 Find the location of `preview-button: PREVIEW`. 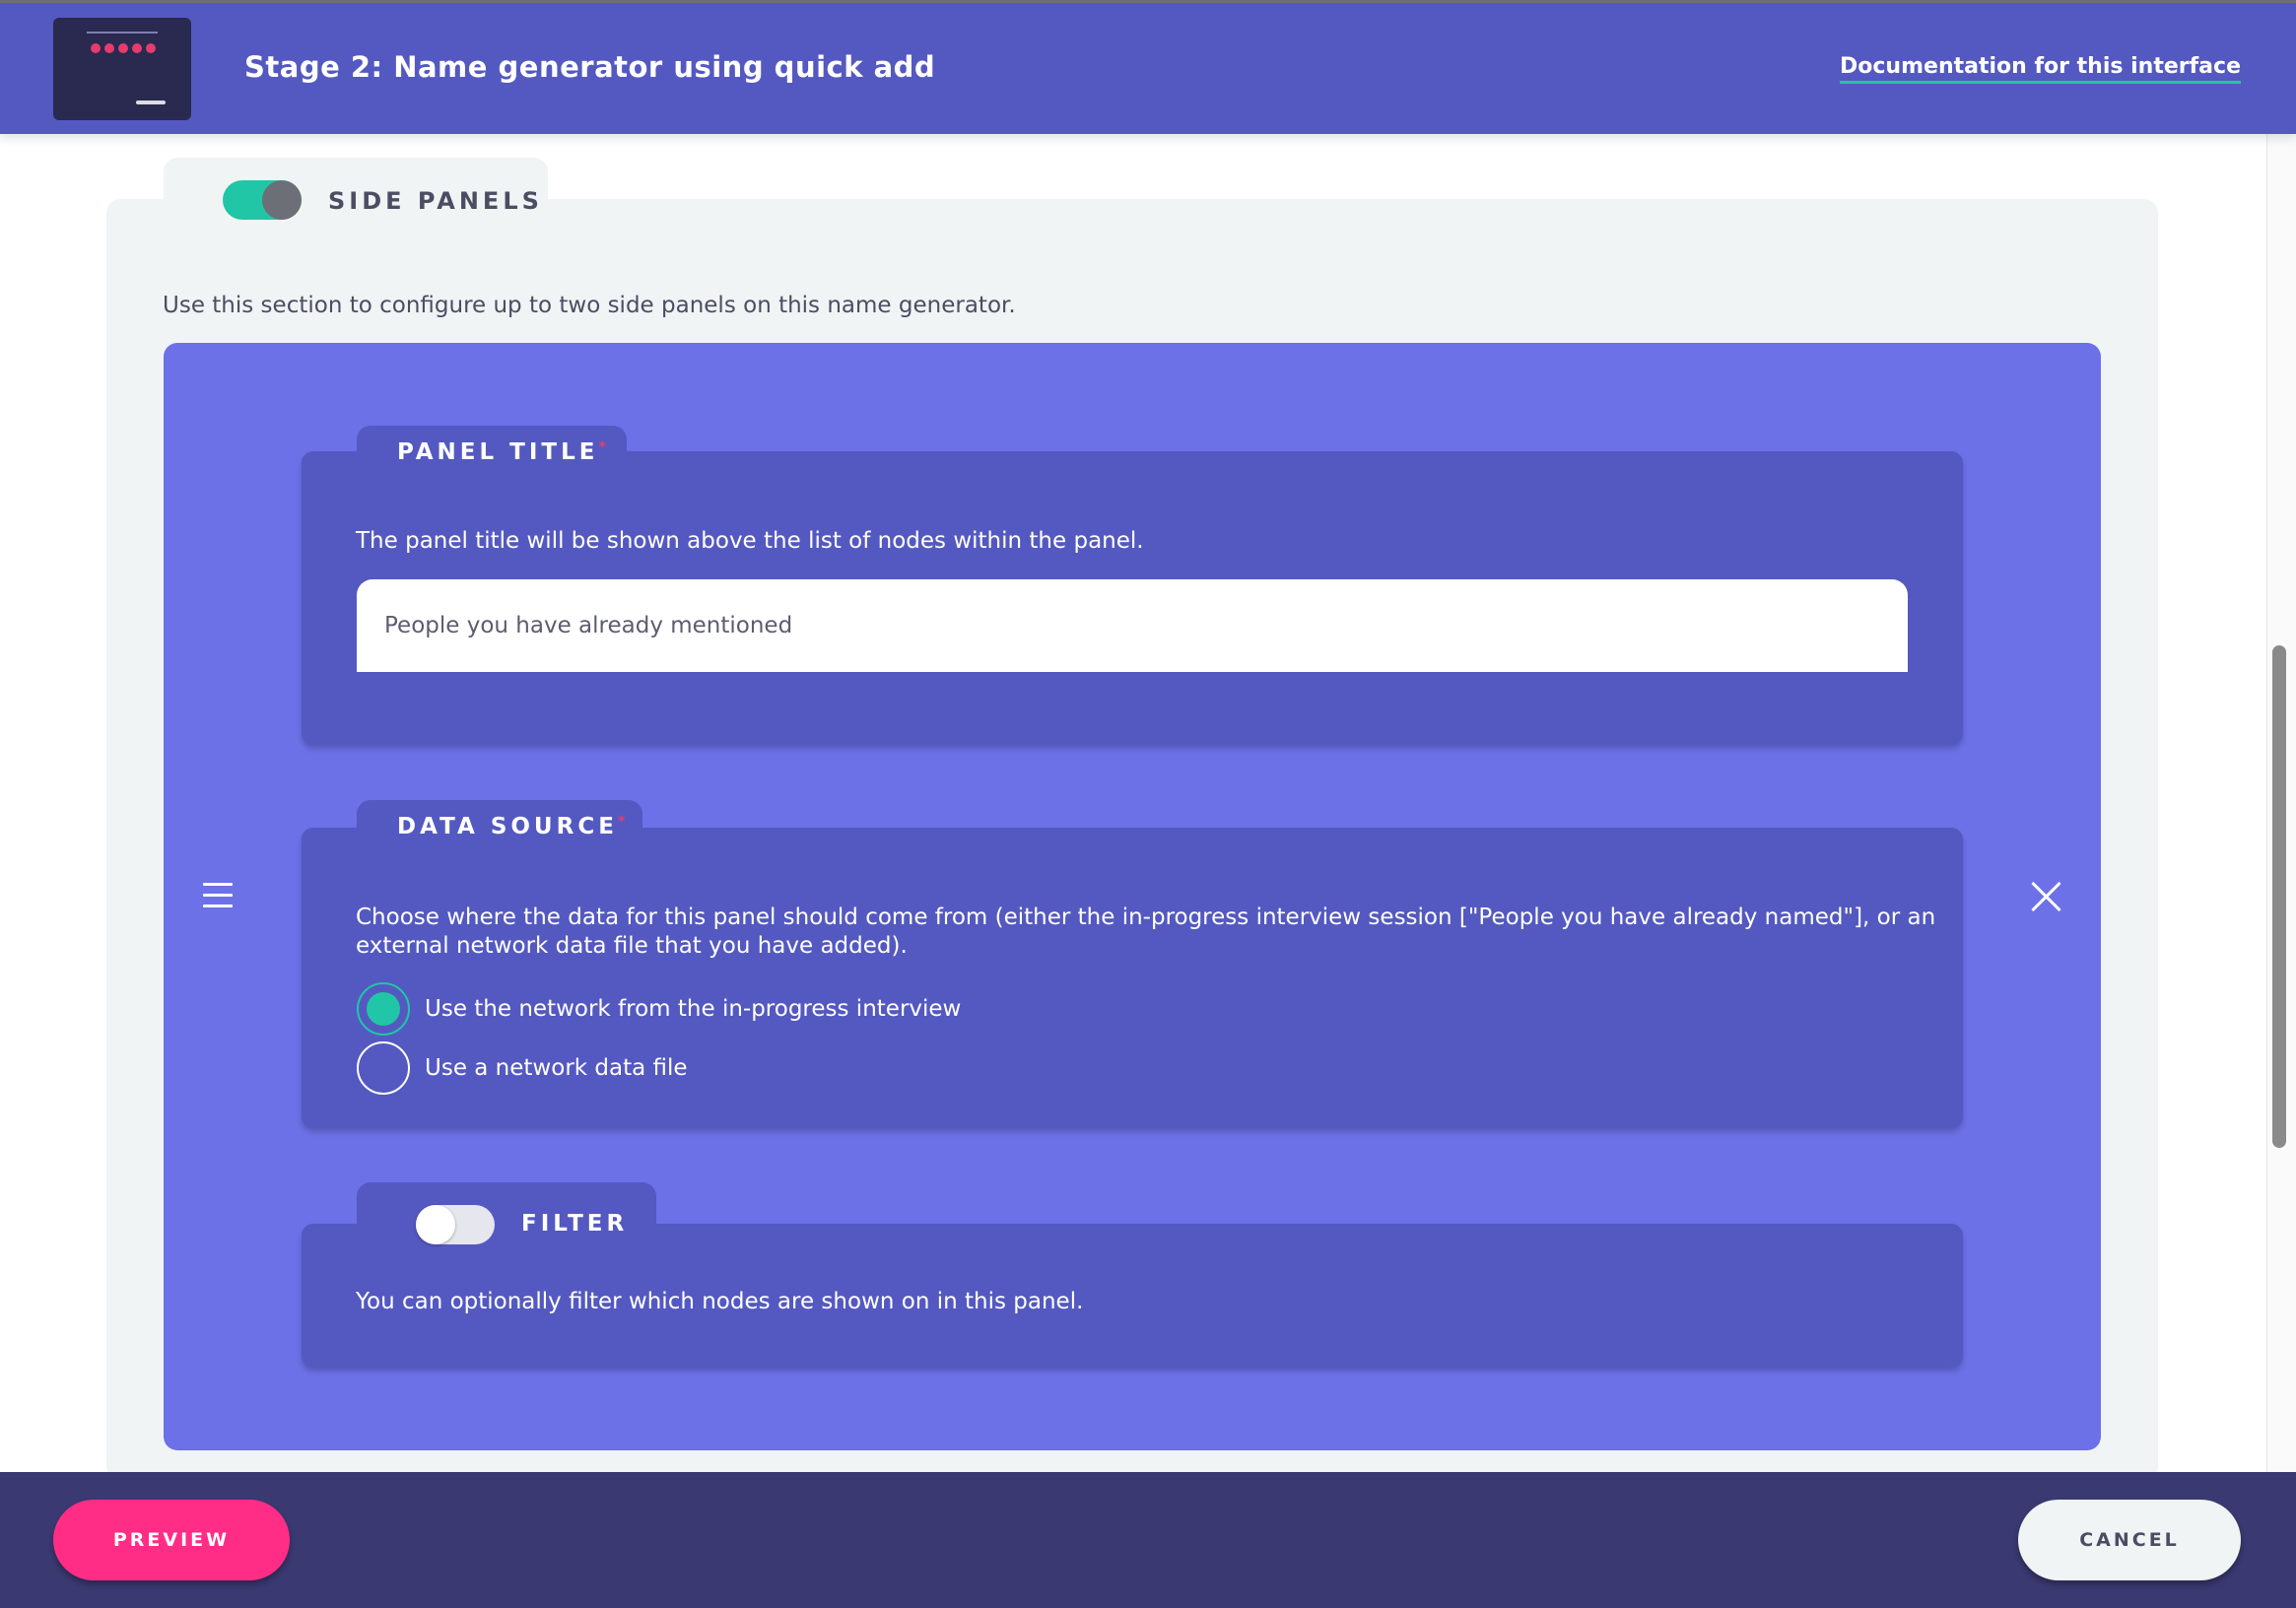

preview-button: PREVIEW is located at coordinates (171, 1540).